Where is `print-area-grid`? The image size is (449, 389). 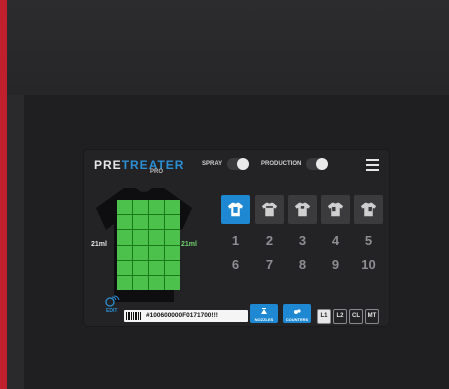
print-area-grid is located at coordinates (148, 245).